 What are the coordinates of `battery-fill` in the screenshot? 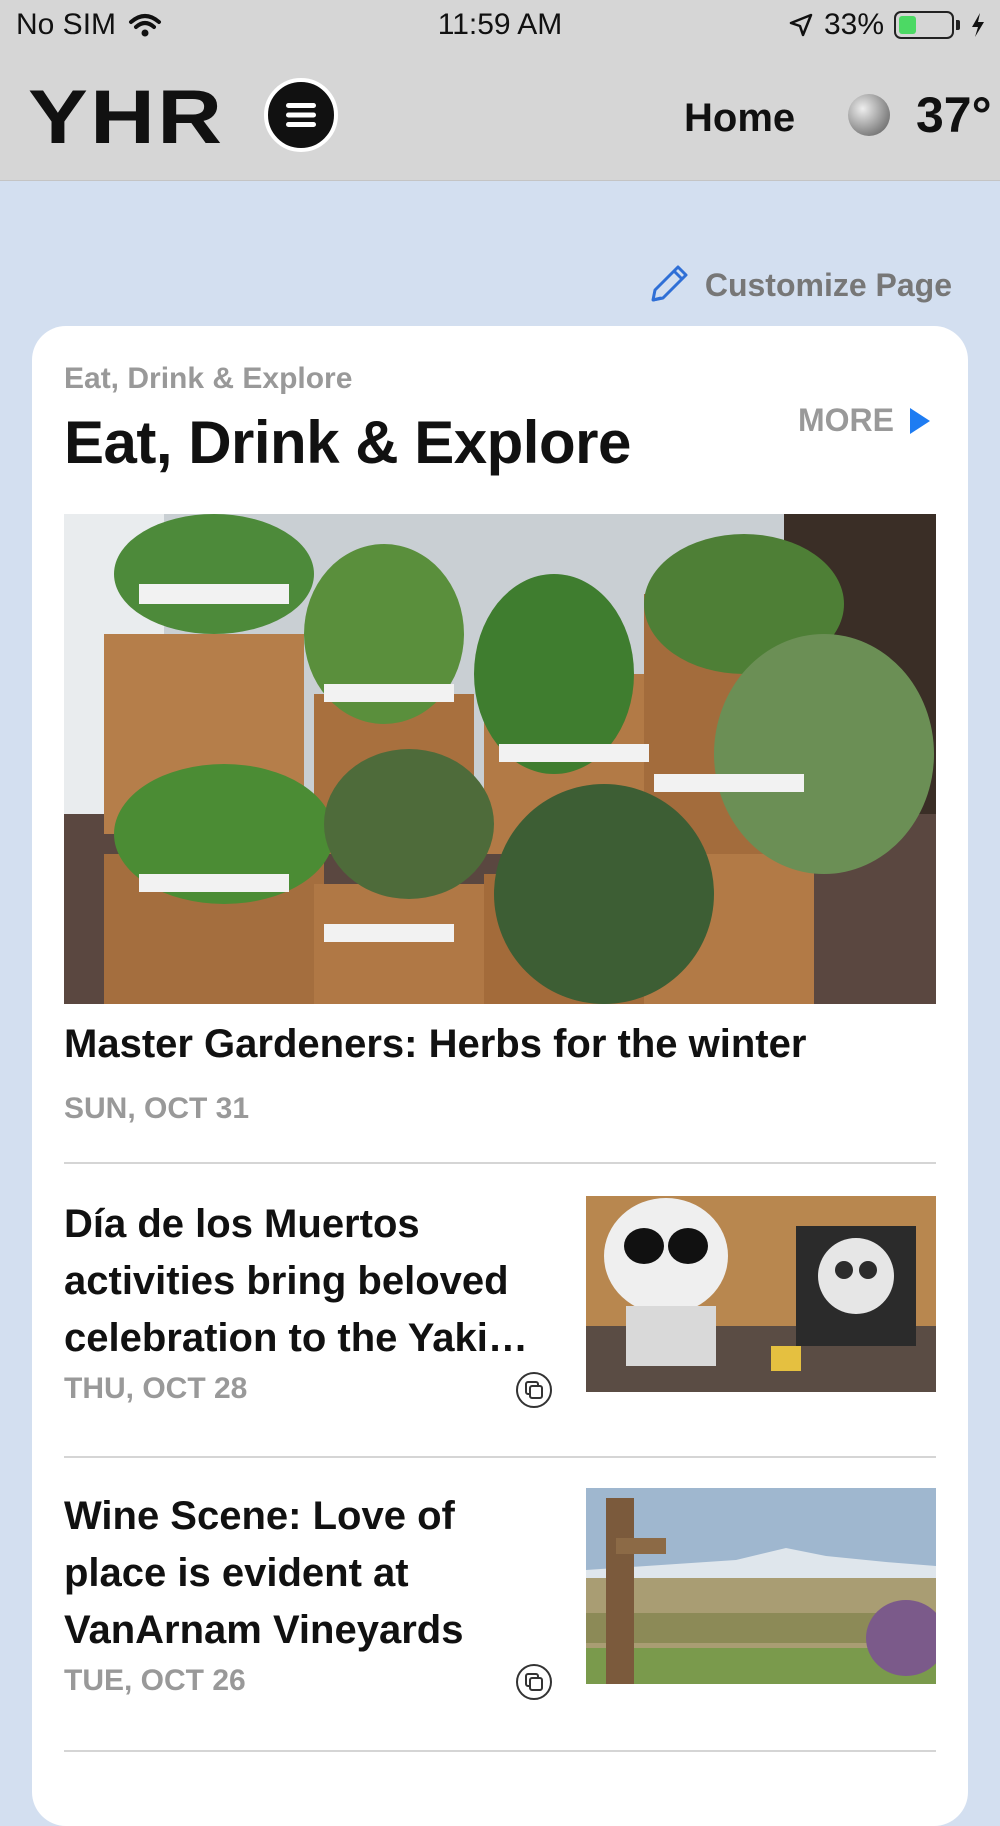 It's located at (907, 25).